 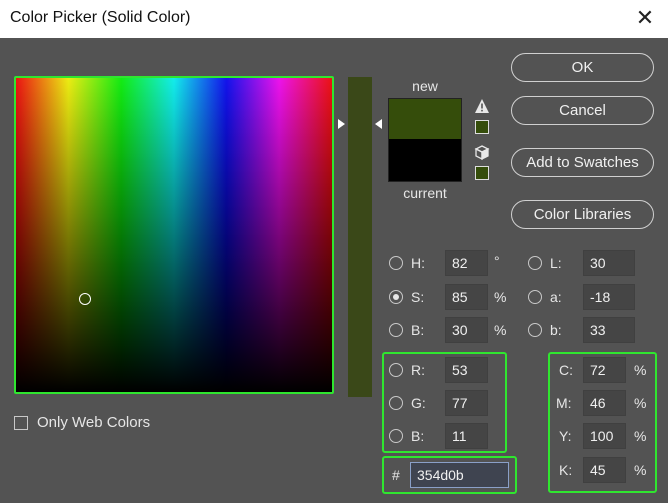 What do you see at coordinates (609, 330) in the screenshot?
I see `lab-b-input: 33` at bounding box center [609, 330].